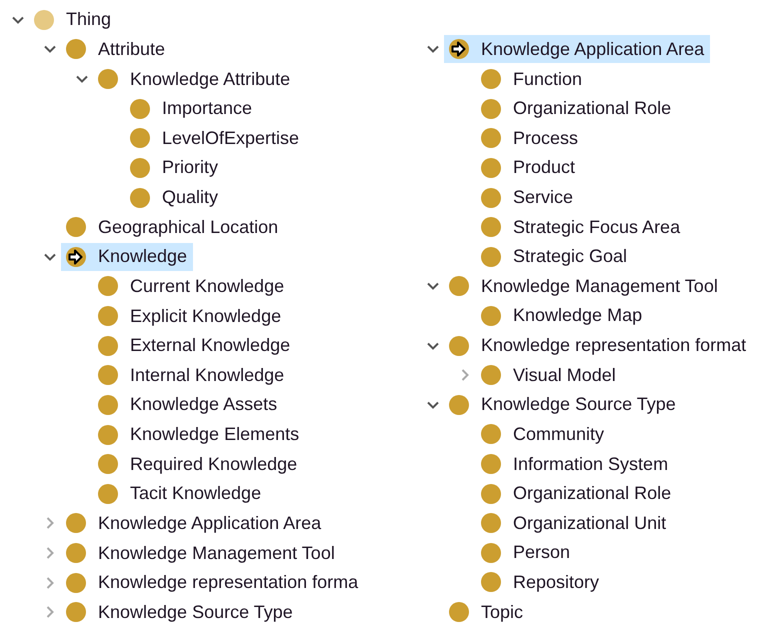  Describe the element at coordinates (581, 227) in the screenshot. I see `tree-item: Strategic Focus Area` at that location.